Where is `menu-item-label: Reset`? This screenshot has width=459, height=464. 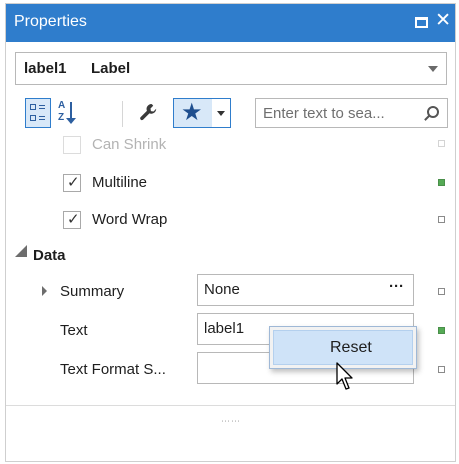
menu-item-label: Reset is located at coordinates (351, 347).